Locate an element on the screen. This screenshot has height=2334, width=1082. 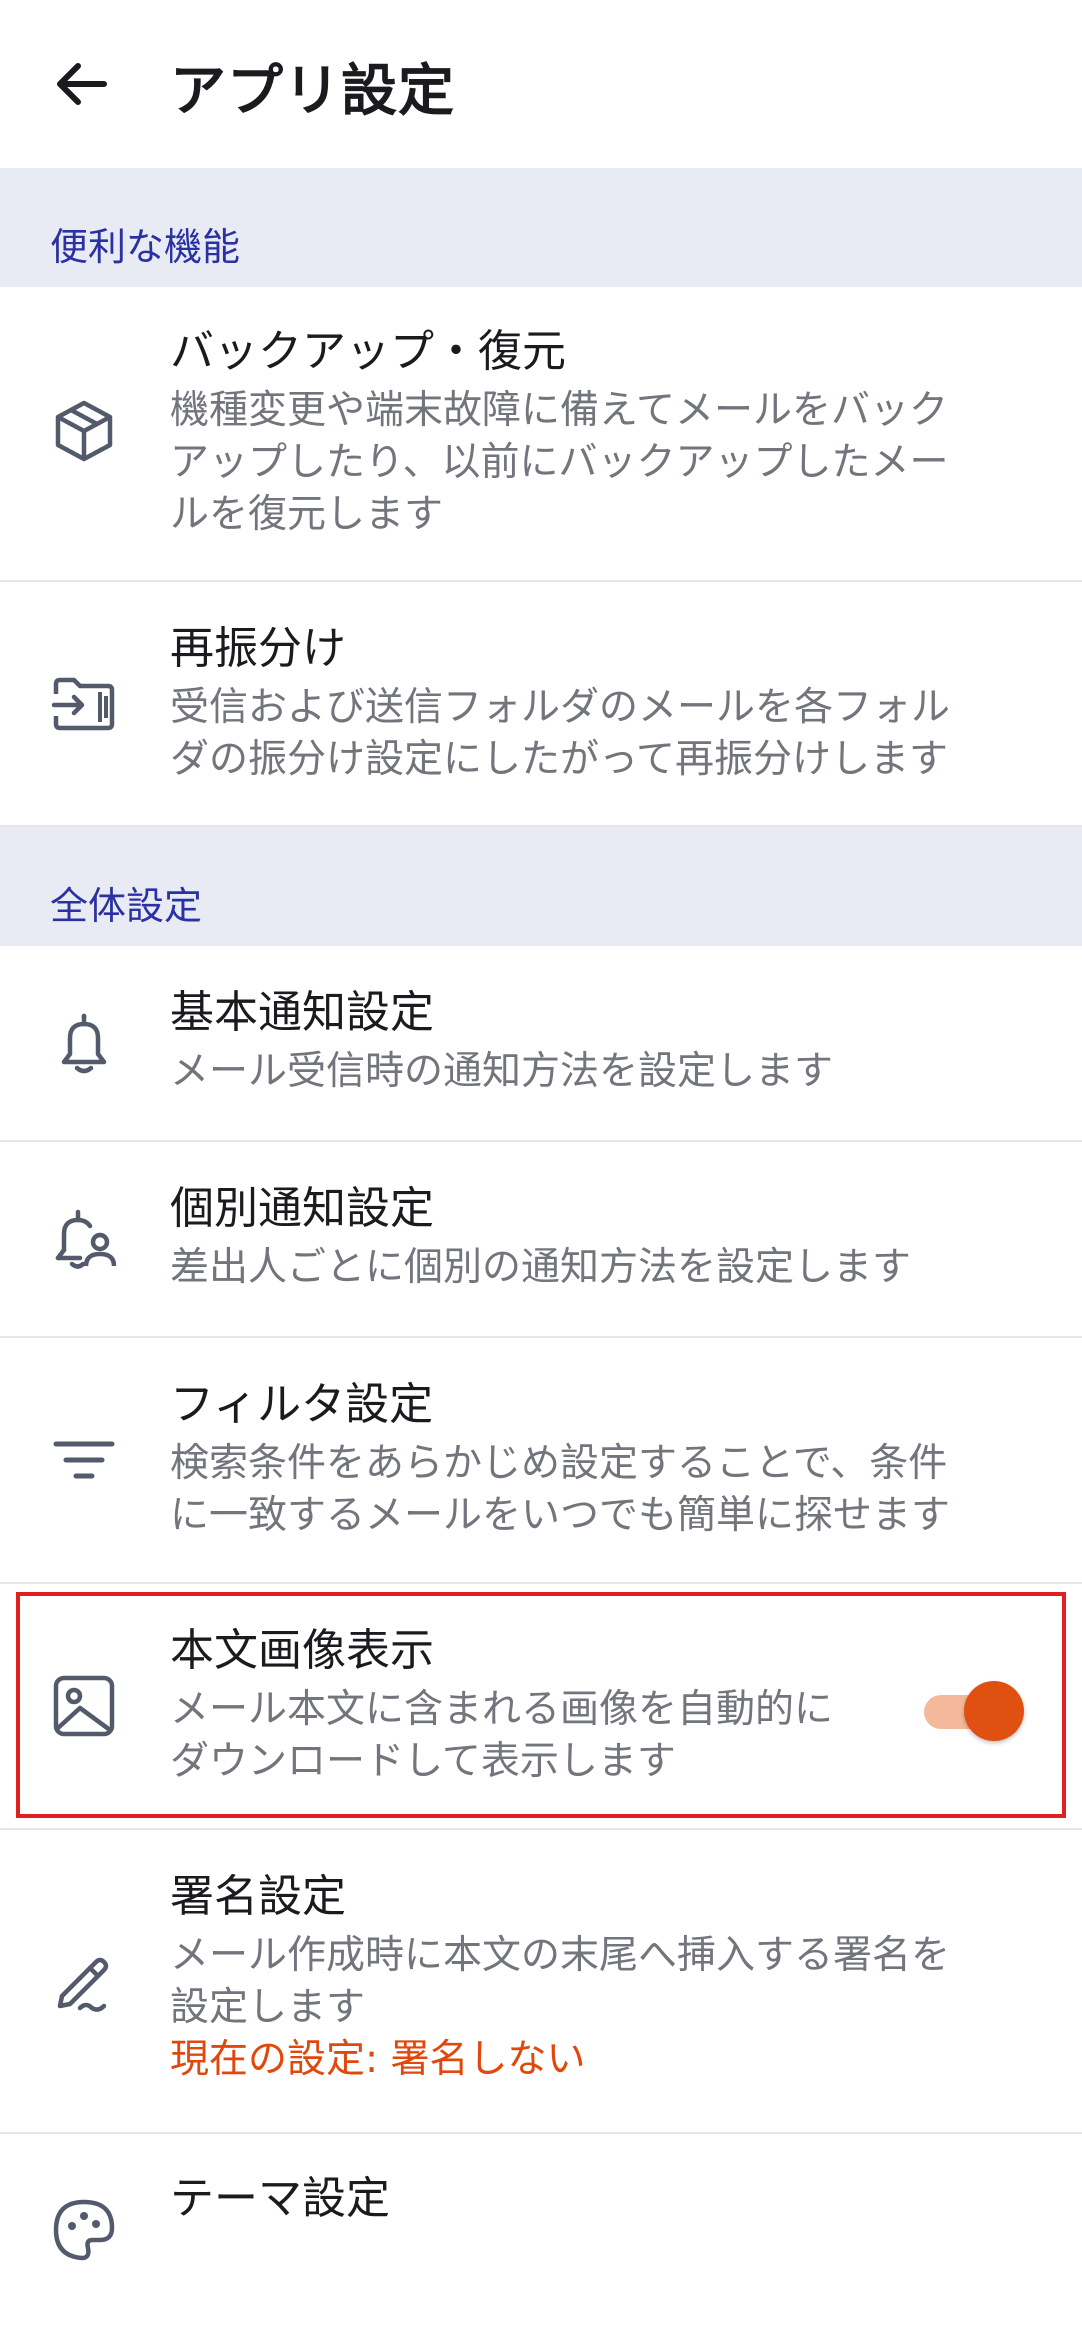
setting-title: バックアップ・復元 is located at coordinates (368, 351).